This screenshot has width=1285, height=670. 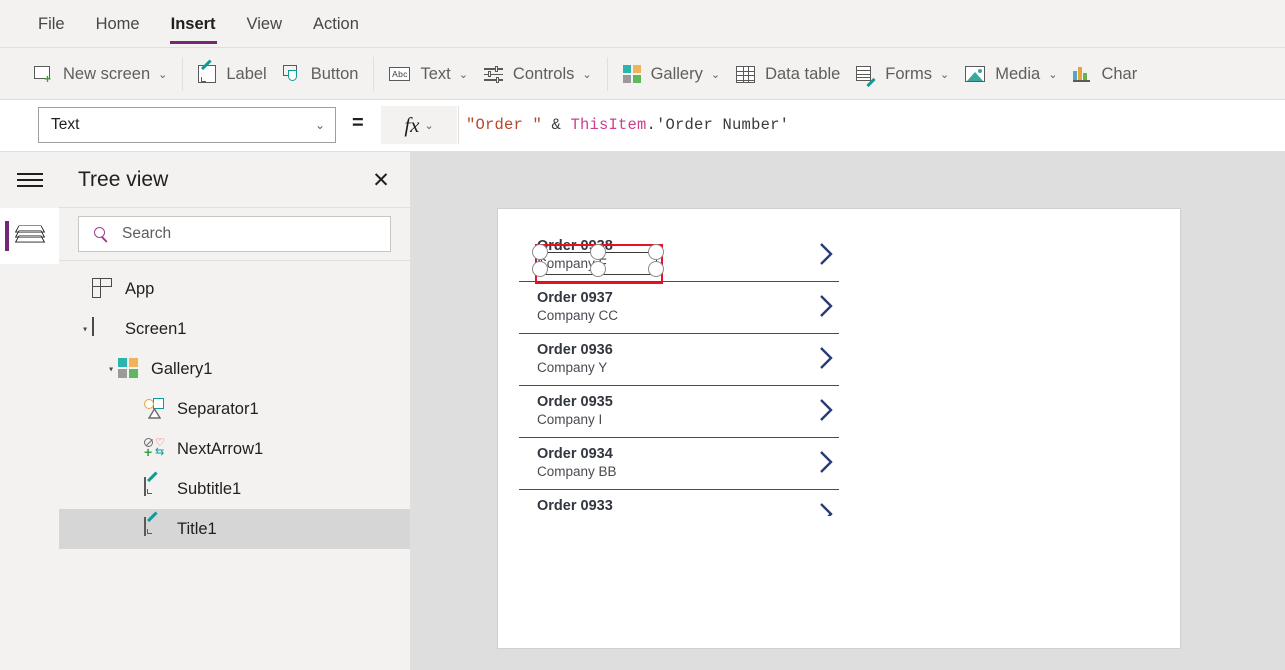 I want to click on fx-button: fx ⌄, so click(x=419, y=125).